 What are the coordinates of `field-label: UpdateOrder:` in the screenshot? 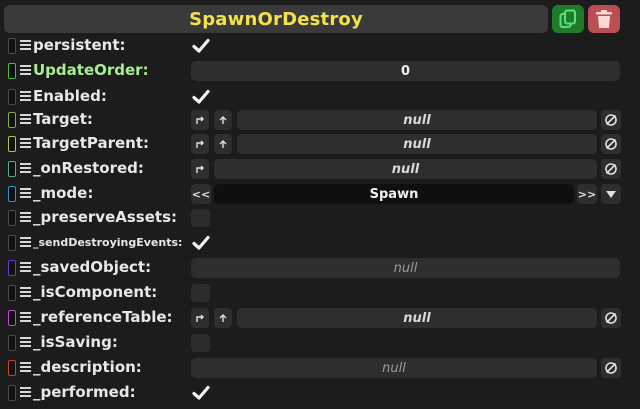 It's located at (91, 70).